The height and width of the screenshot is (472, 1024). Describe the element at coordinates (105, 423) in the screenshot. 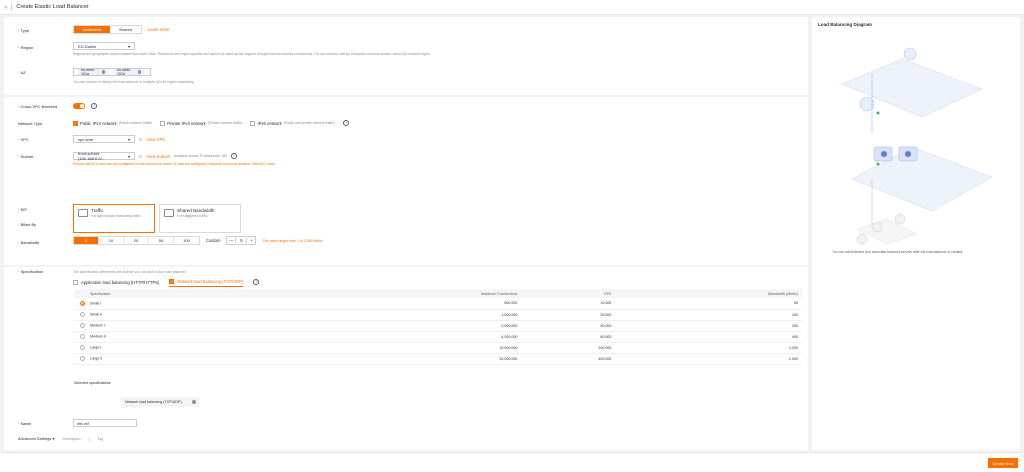

I see `name-input: elb-vsf` at that location.